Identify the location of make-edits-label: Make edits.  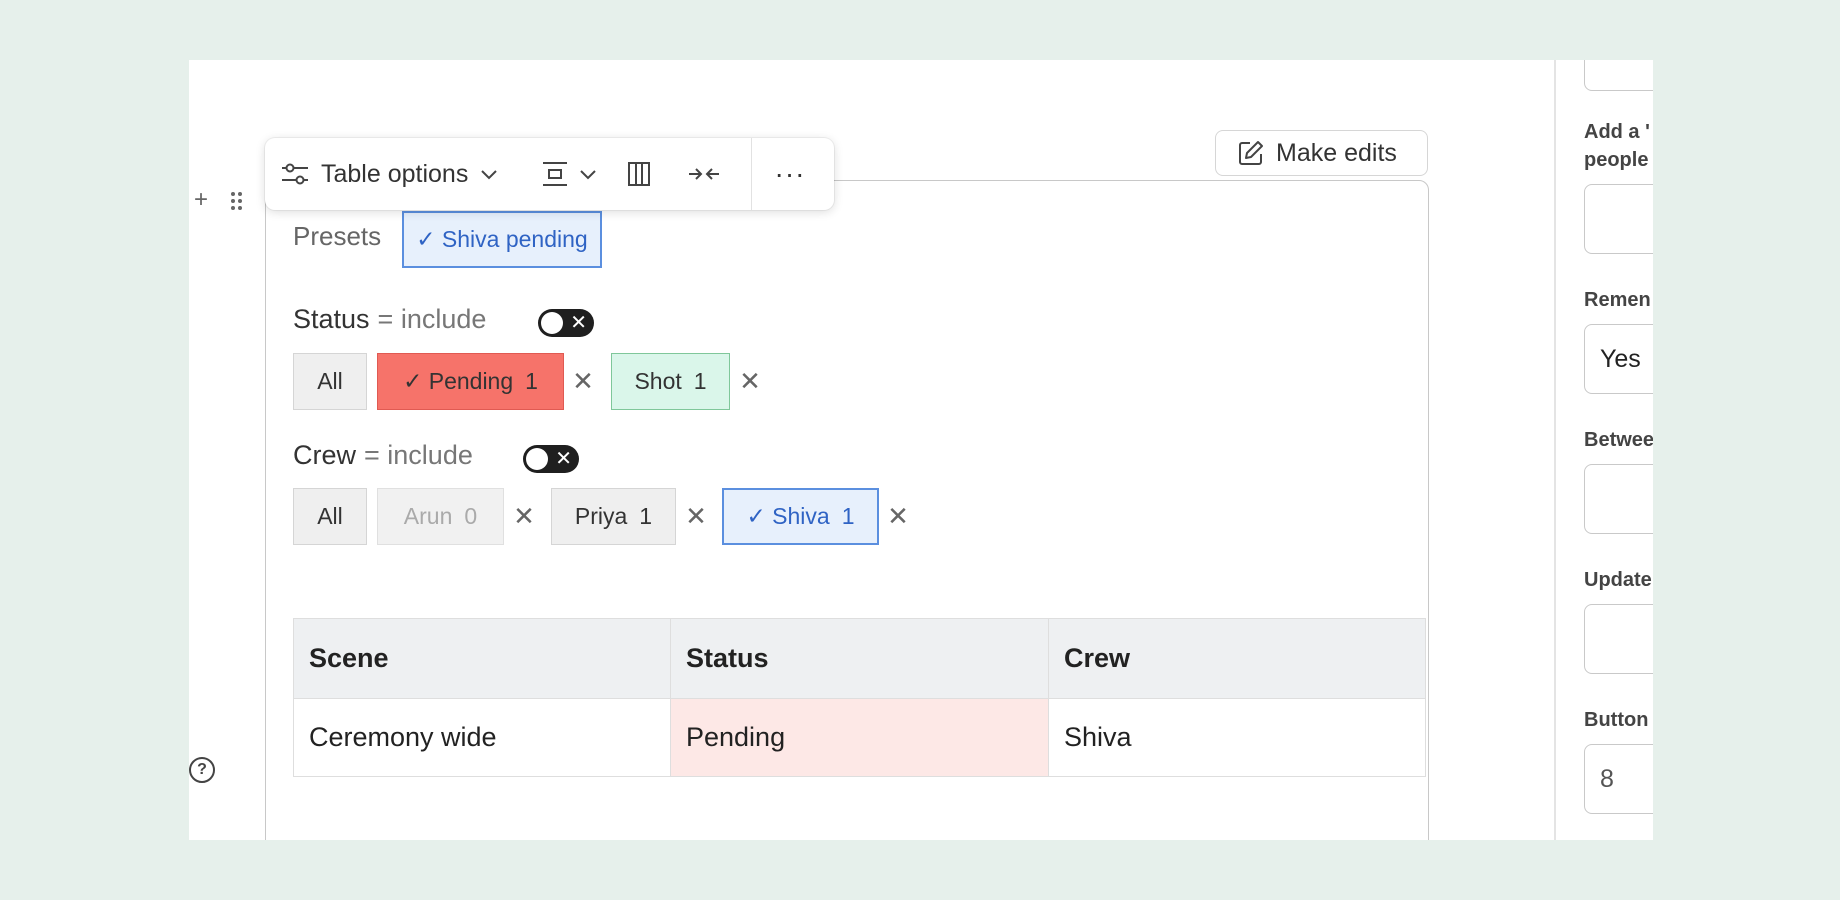
(1336, 152).